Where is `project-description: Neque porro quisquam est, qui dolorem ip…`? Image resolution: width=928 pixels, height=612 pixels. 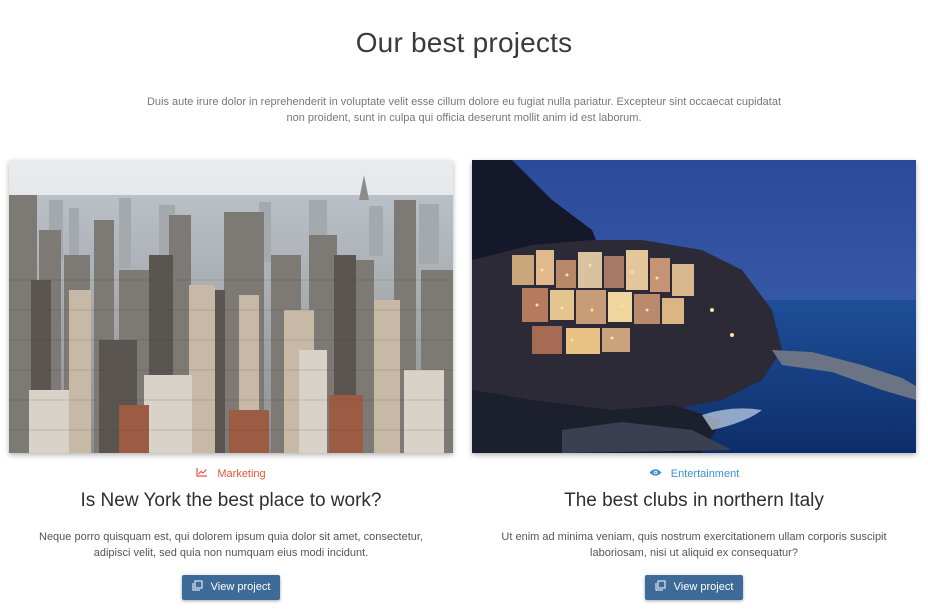
project-description: Neque porro quisquam est, qui dolorem ip… is located at coordinates (231, 544).